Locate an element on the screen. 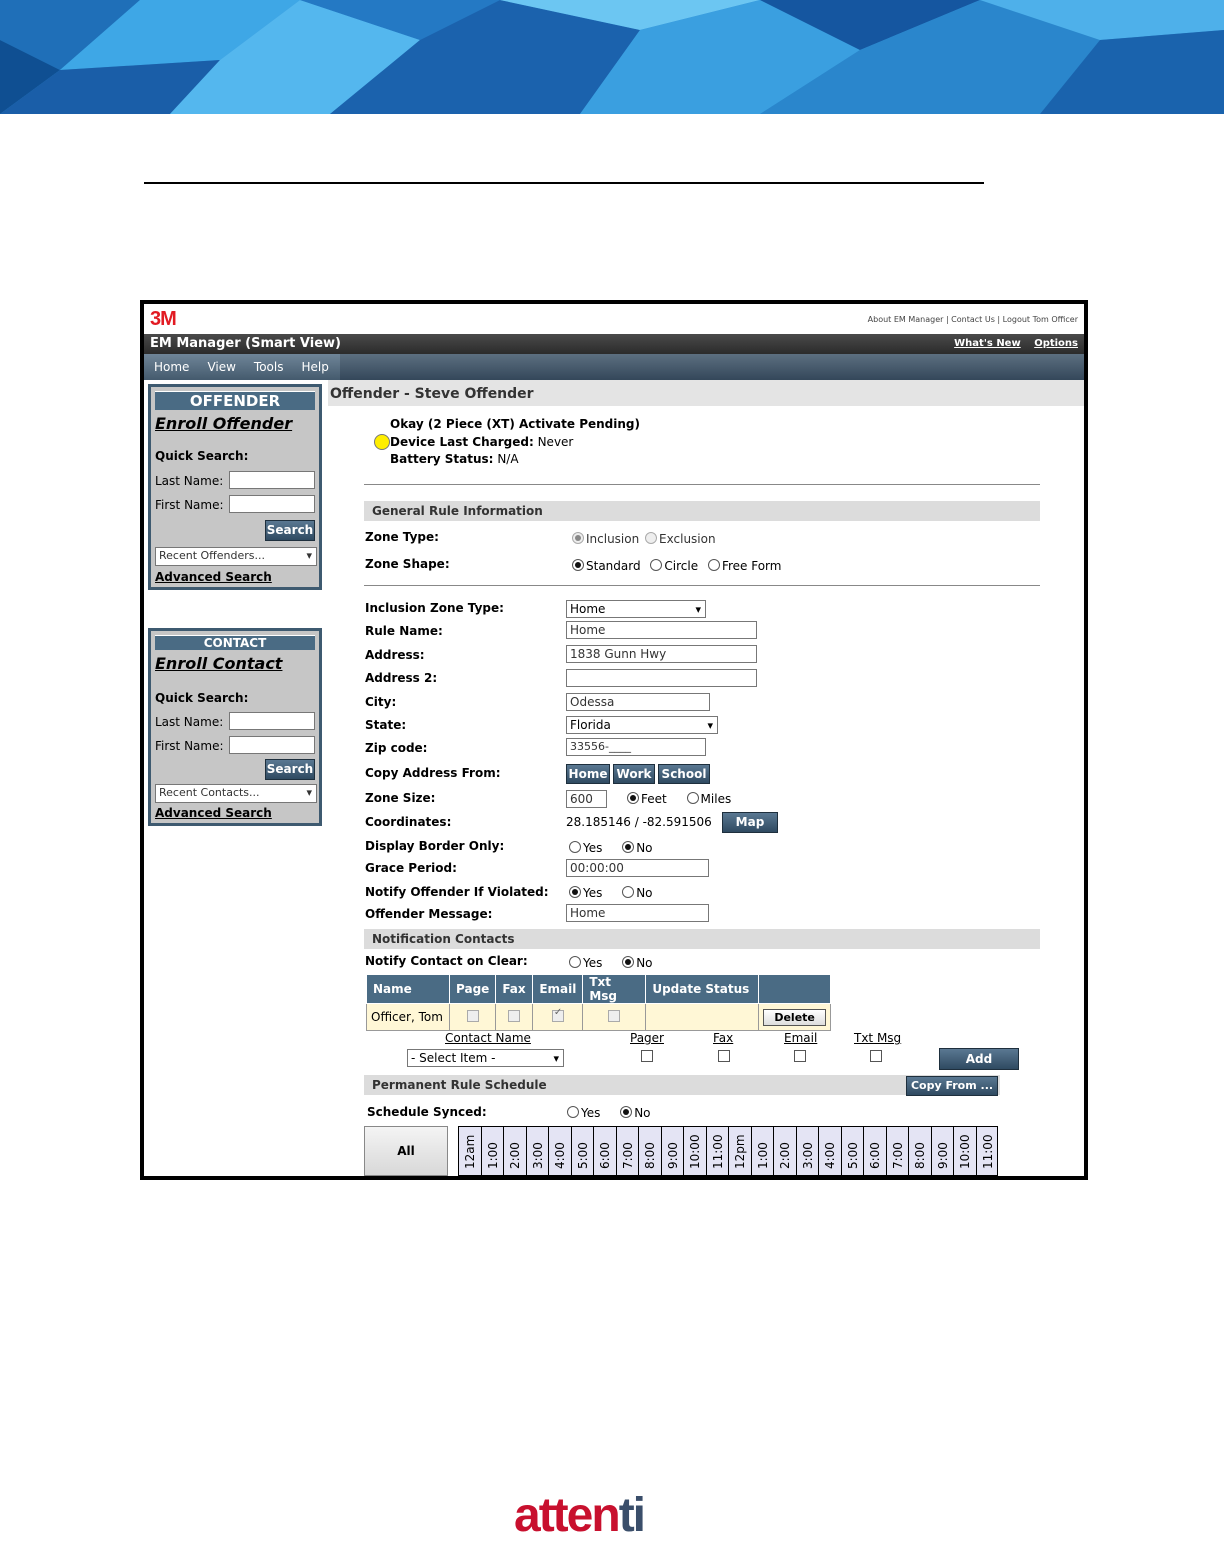 The height and width of the screenshot is (1543, 1224). notify-violated-yes-label: Yes is located at coordinates (593, 893).